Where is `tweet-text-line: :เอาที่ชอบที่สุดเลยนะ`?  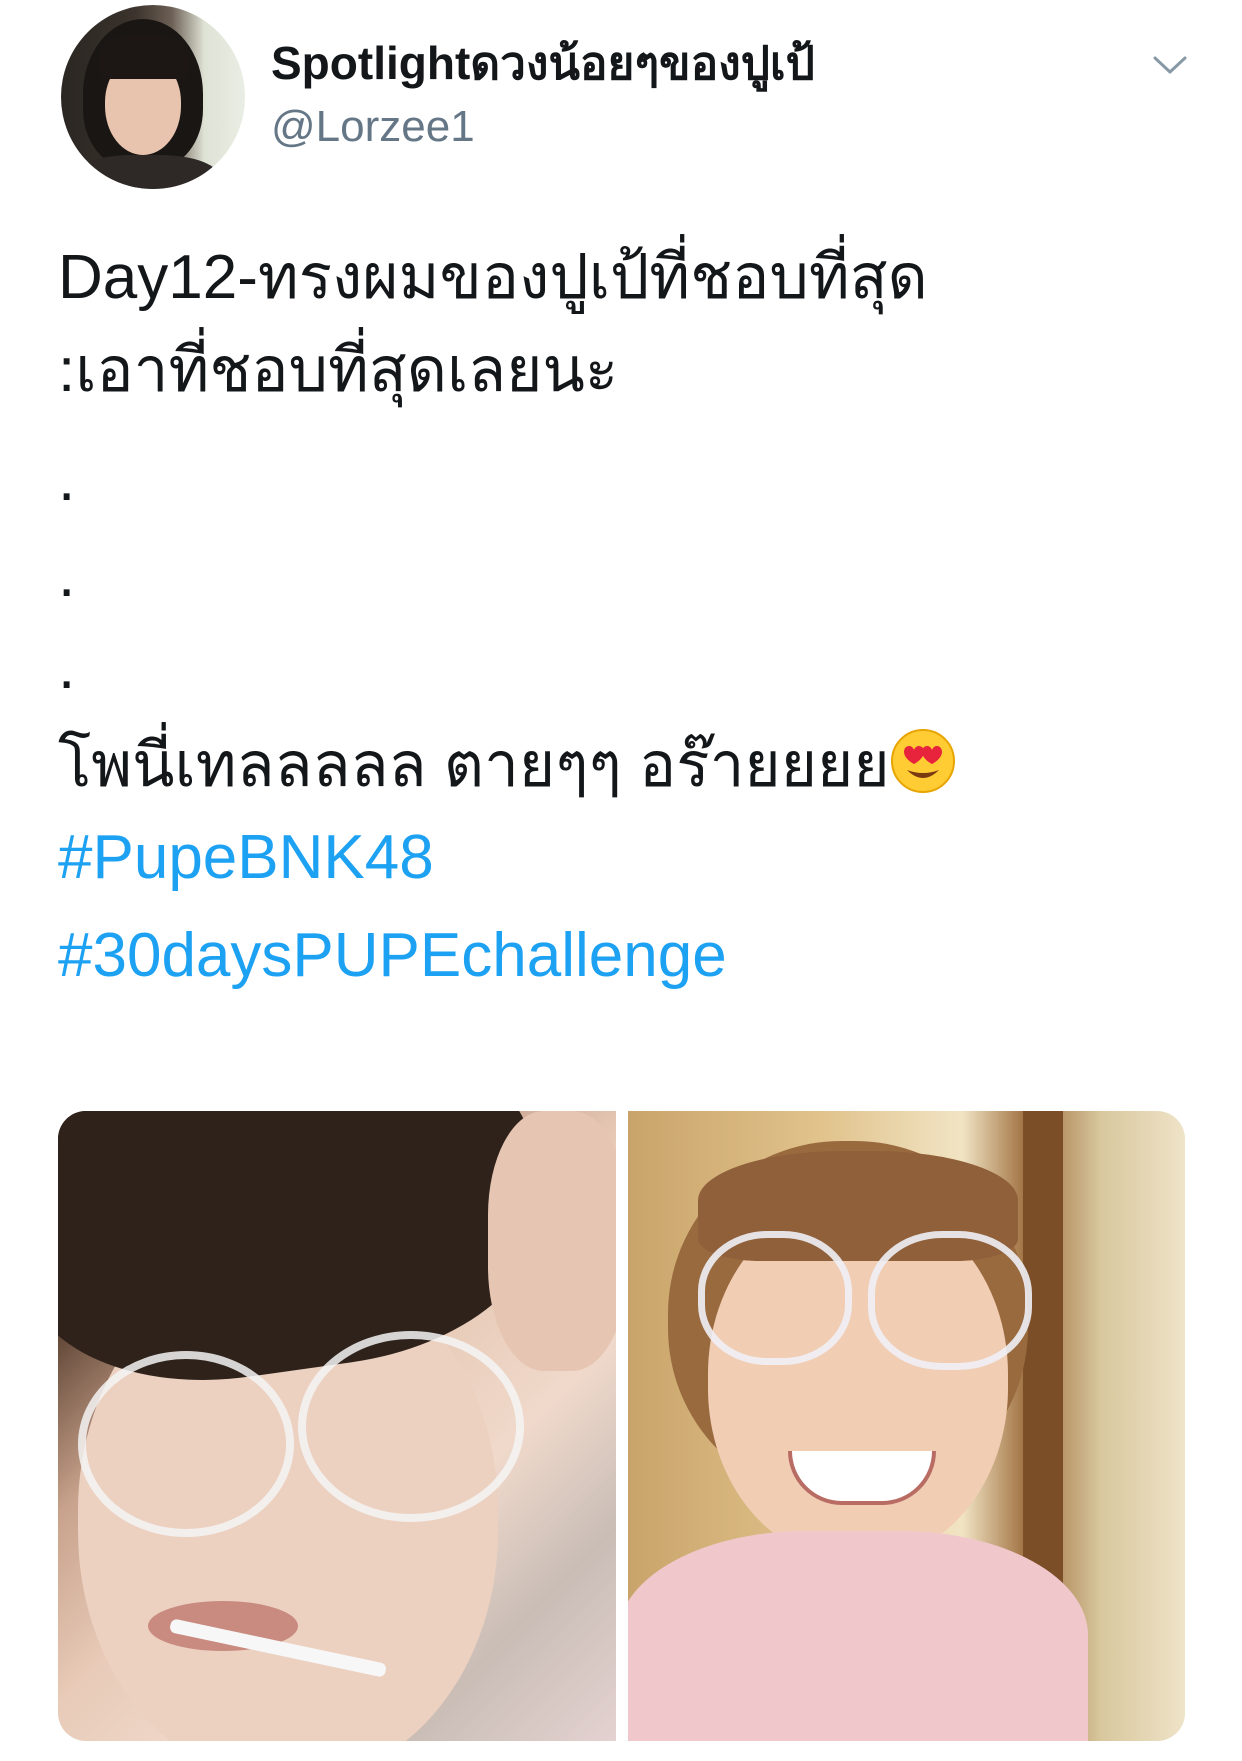 tweet-text-line: :เอาที่ชอบที่สุดเลยนะ is located at coordinates (338, 370).